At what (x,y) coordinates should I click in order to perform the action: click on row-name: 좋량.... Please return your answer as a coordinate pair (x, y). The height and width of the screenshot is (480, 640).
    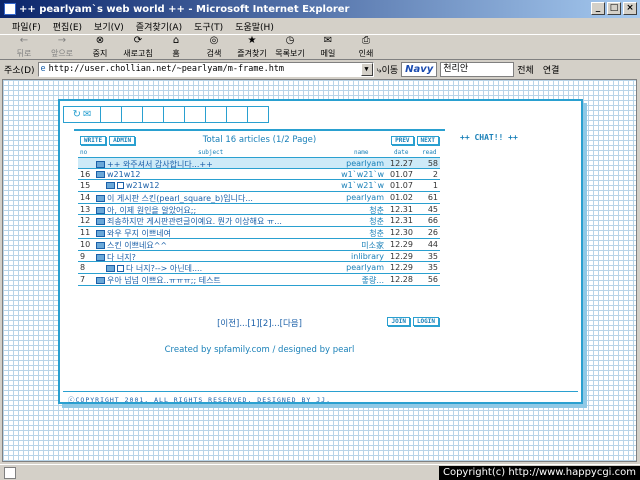
    Looking at the image, I should click on (351, 280).